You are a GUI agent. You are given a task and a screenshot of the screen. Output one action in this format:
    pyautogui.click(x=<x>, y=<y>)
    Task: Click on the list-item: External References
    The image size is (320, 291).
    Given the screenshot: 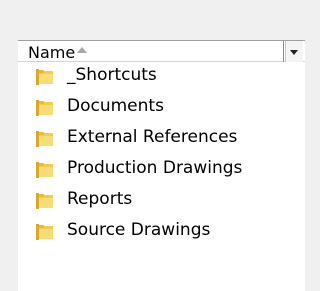 What is the action you would take?
    pyautogui.click(x=153, y=139)
    